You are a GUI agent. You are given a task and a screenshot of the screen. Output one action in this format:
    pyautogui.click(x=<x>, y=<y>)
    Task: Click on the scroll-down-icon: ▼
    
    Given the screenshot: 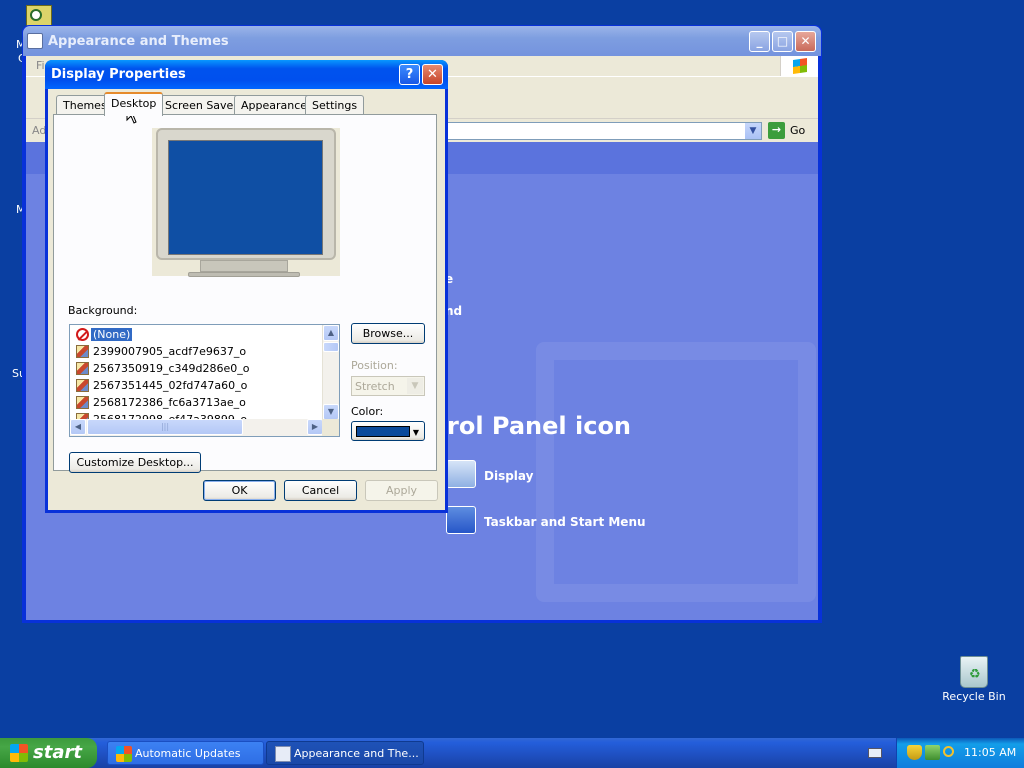 What is the action you would take?
    pyautogui.click(x=331, y=412)
    